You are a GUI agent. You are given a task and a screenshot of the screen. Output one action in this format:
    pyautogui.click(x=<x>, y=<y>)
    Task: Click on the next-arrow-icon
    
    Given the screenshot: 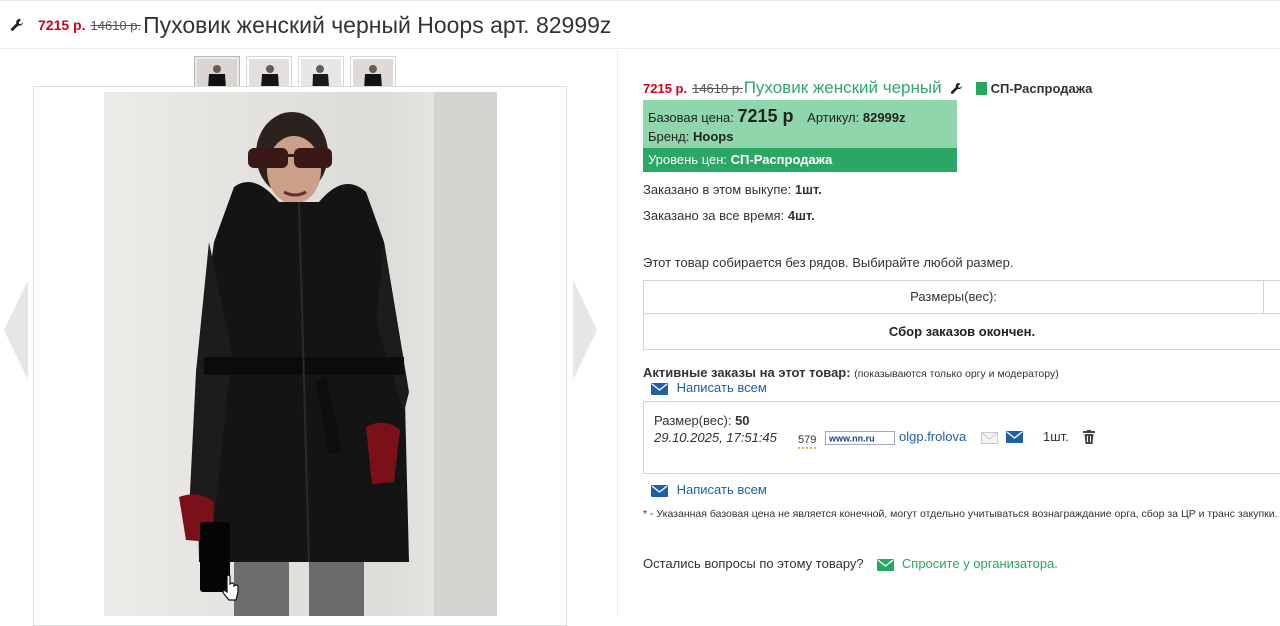 What is the action you would take?
    pyautogui.click(x=584, y=330)
    